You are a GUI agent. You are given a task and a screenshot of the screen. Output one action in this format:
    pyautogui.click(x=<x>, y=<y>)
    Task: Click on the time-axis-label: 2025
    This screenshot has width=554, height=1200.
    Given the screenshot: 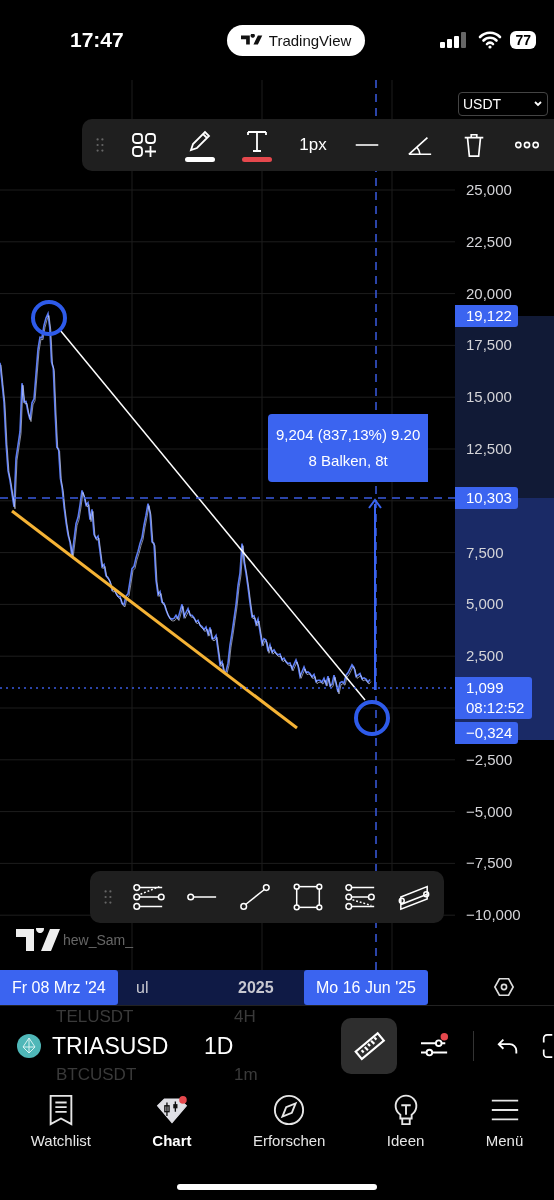 What is the action you would take?
    pyautogui.click(x=256, y=988)
    